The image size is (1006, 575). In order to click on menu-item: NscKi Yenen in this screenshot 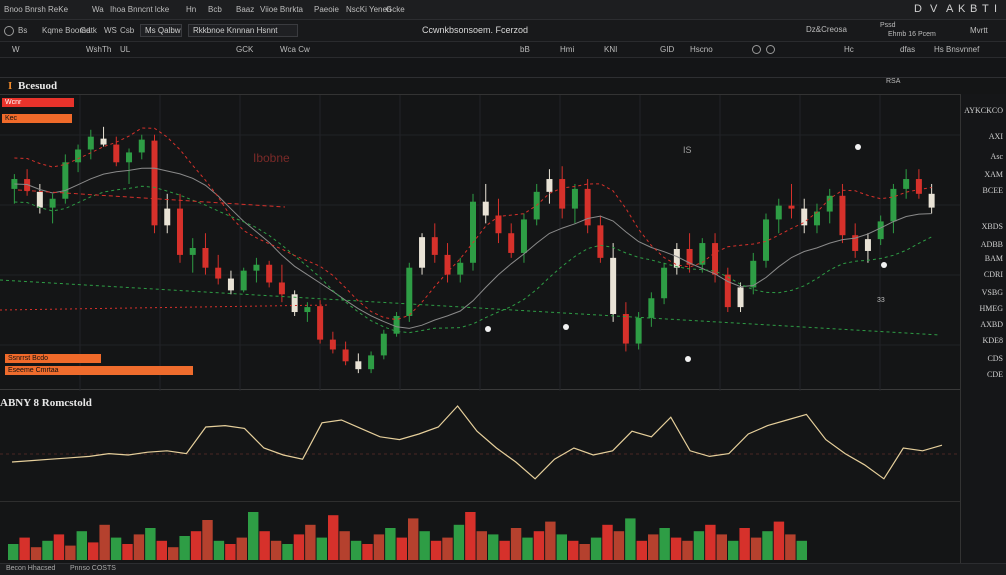, I will do `click(368, 9)`.